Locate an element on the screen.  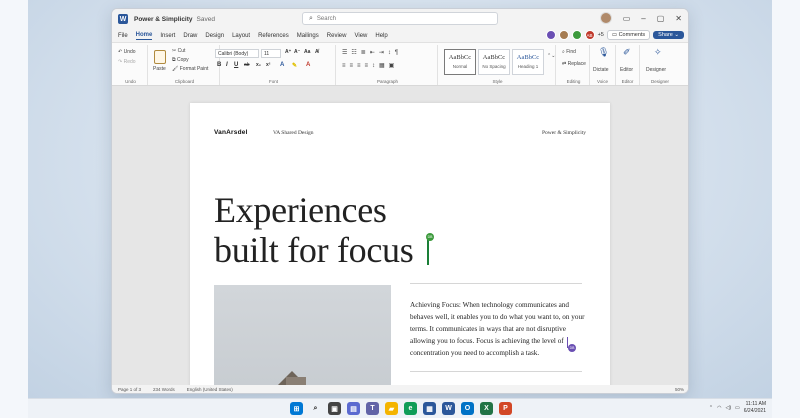
widgets-icon: ▤ is located at coordinates (353, 408).